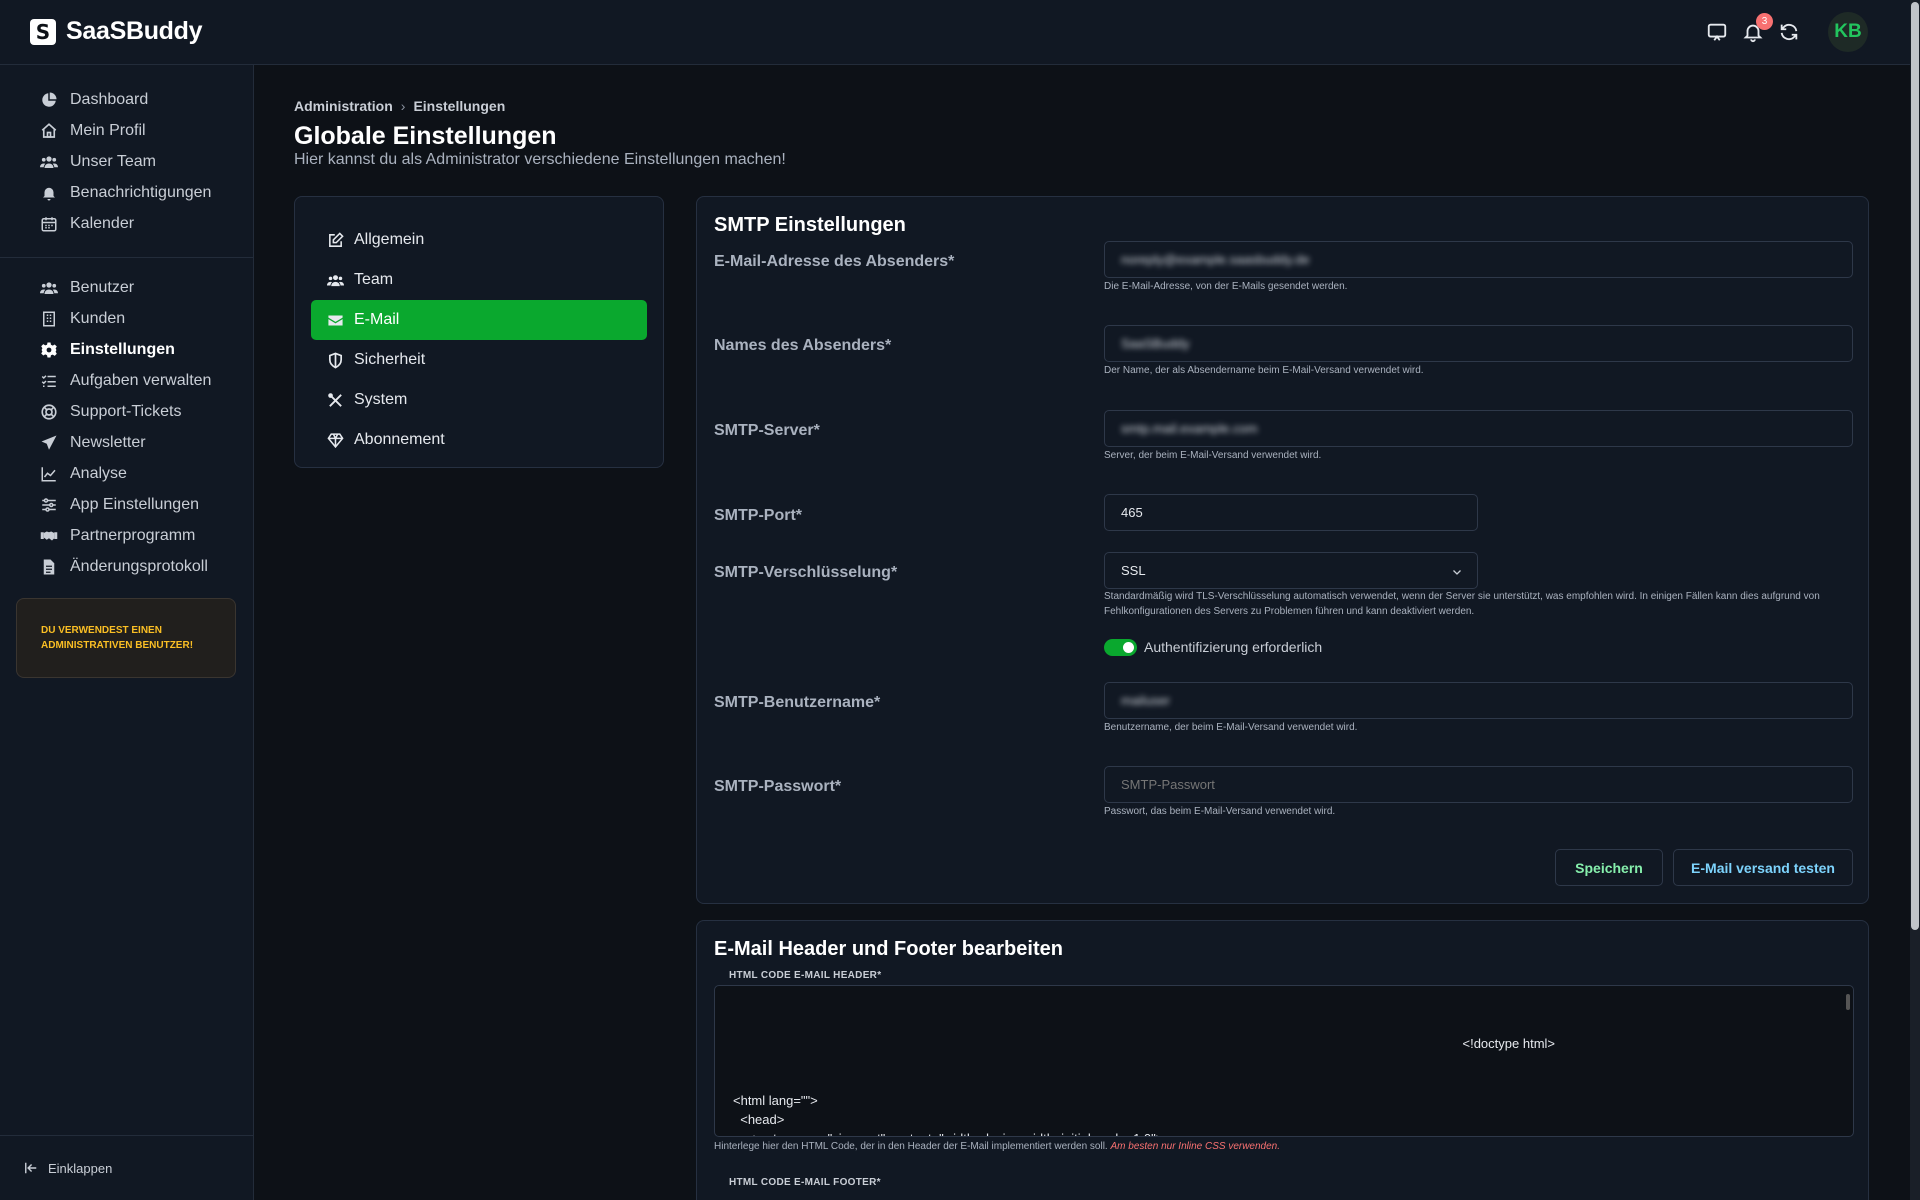 This screenshot has height=1200, width=1920. I want to click on smtp-port-input: 465, so click(1291, 512).